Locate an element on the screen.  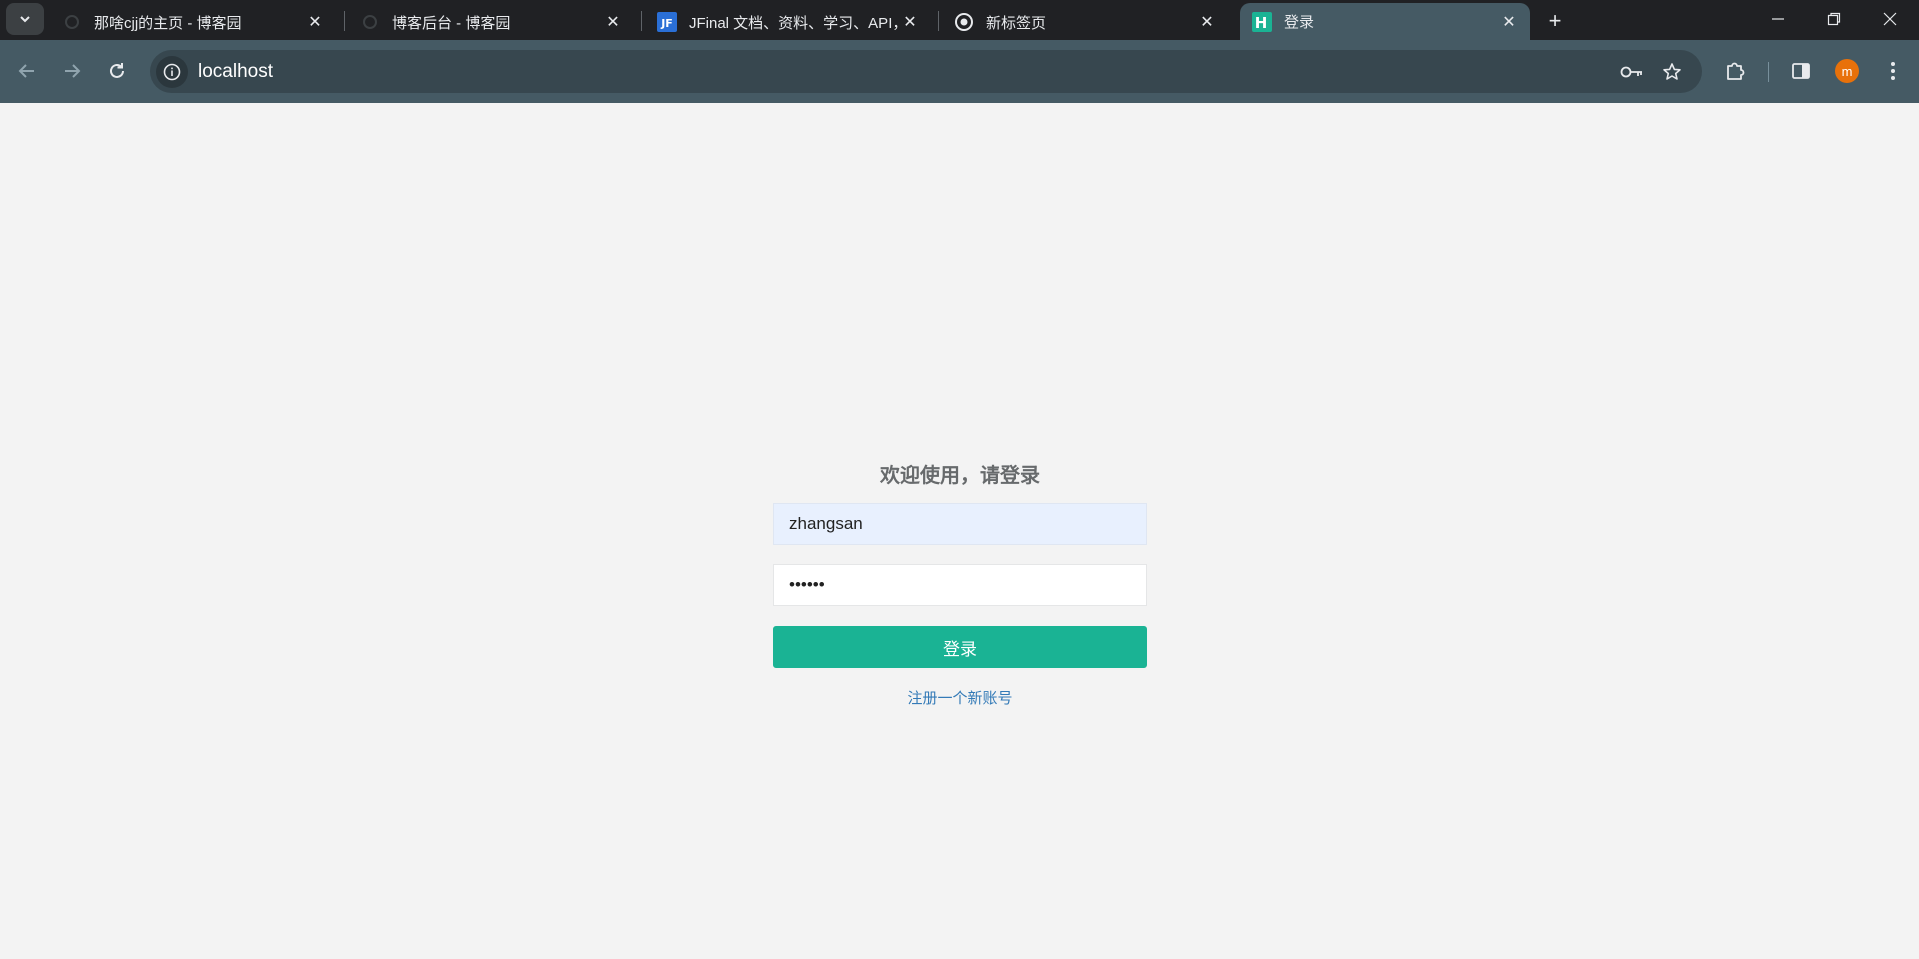
site-info-icon is located at coordinates (172, 71).